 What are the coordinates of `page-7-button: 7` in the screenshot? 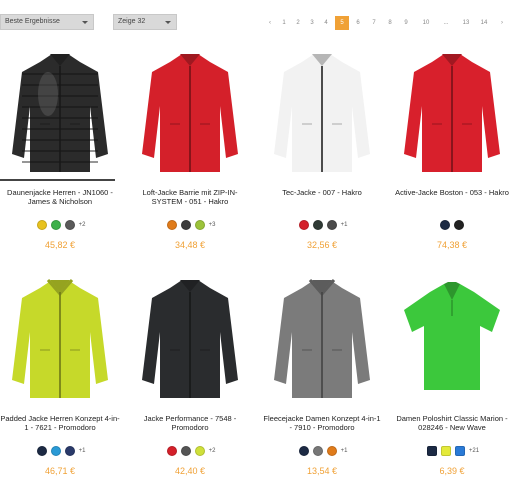 It's located at (374, 23).